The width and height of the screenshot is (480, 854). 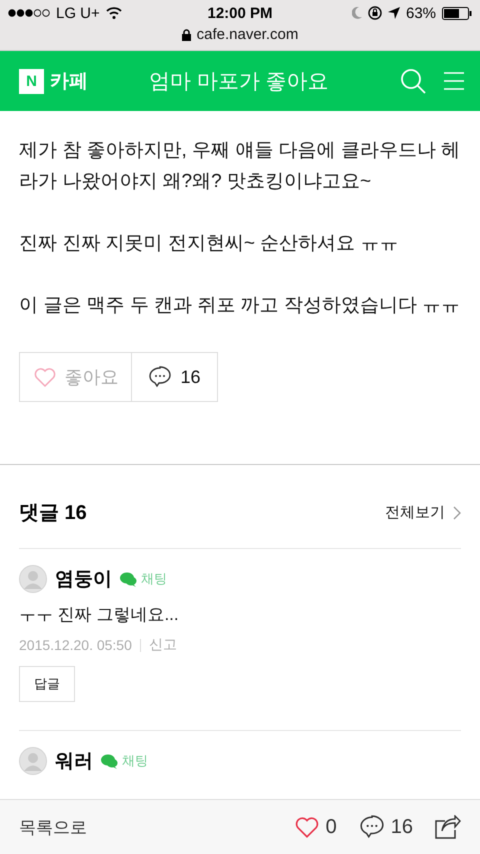 What do you see at coordinates (240, 306) in the screenshot?
I see `post-paragraph: 이 글은 맥주 두 캔과 쥐포 까고 작성하였습니다 ㅠㅠ` at bounding box center [240, 306].